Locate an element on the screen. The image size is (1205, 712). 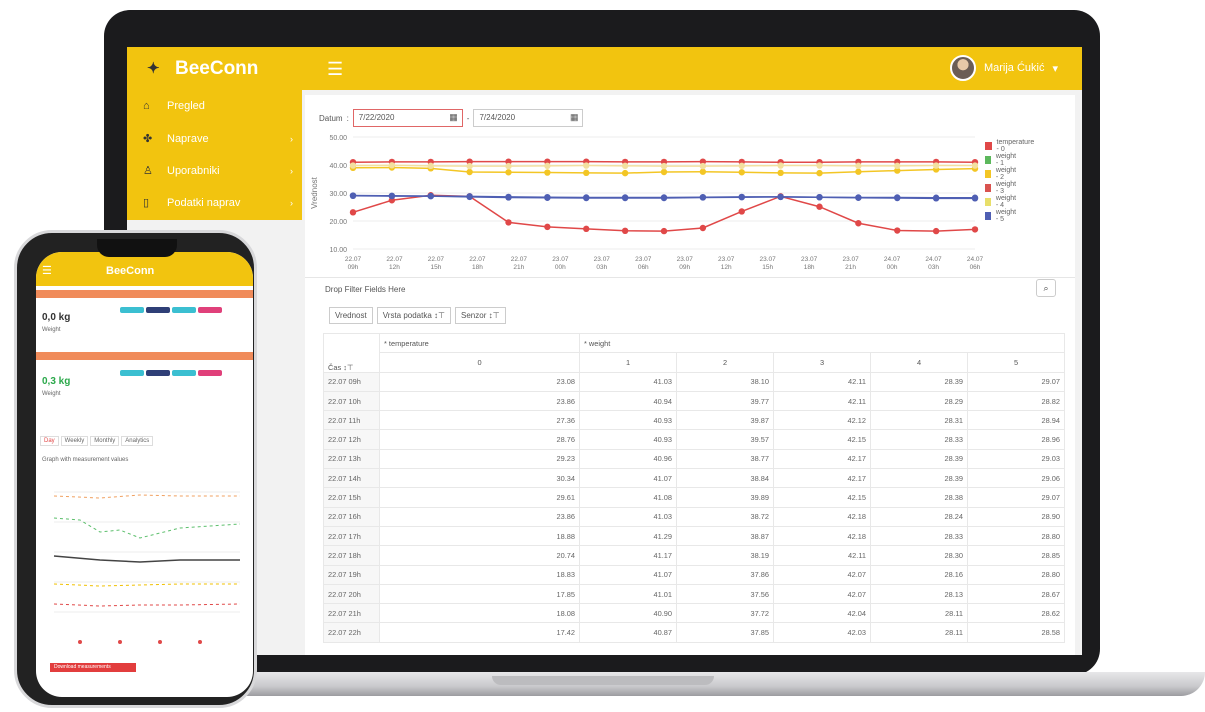
chip-vrsta-podatka: Vrsta podatka ↕⊤ is located at coordinates (414, 315).